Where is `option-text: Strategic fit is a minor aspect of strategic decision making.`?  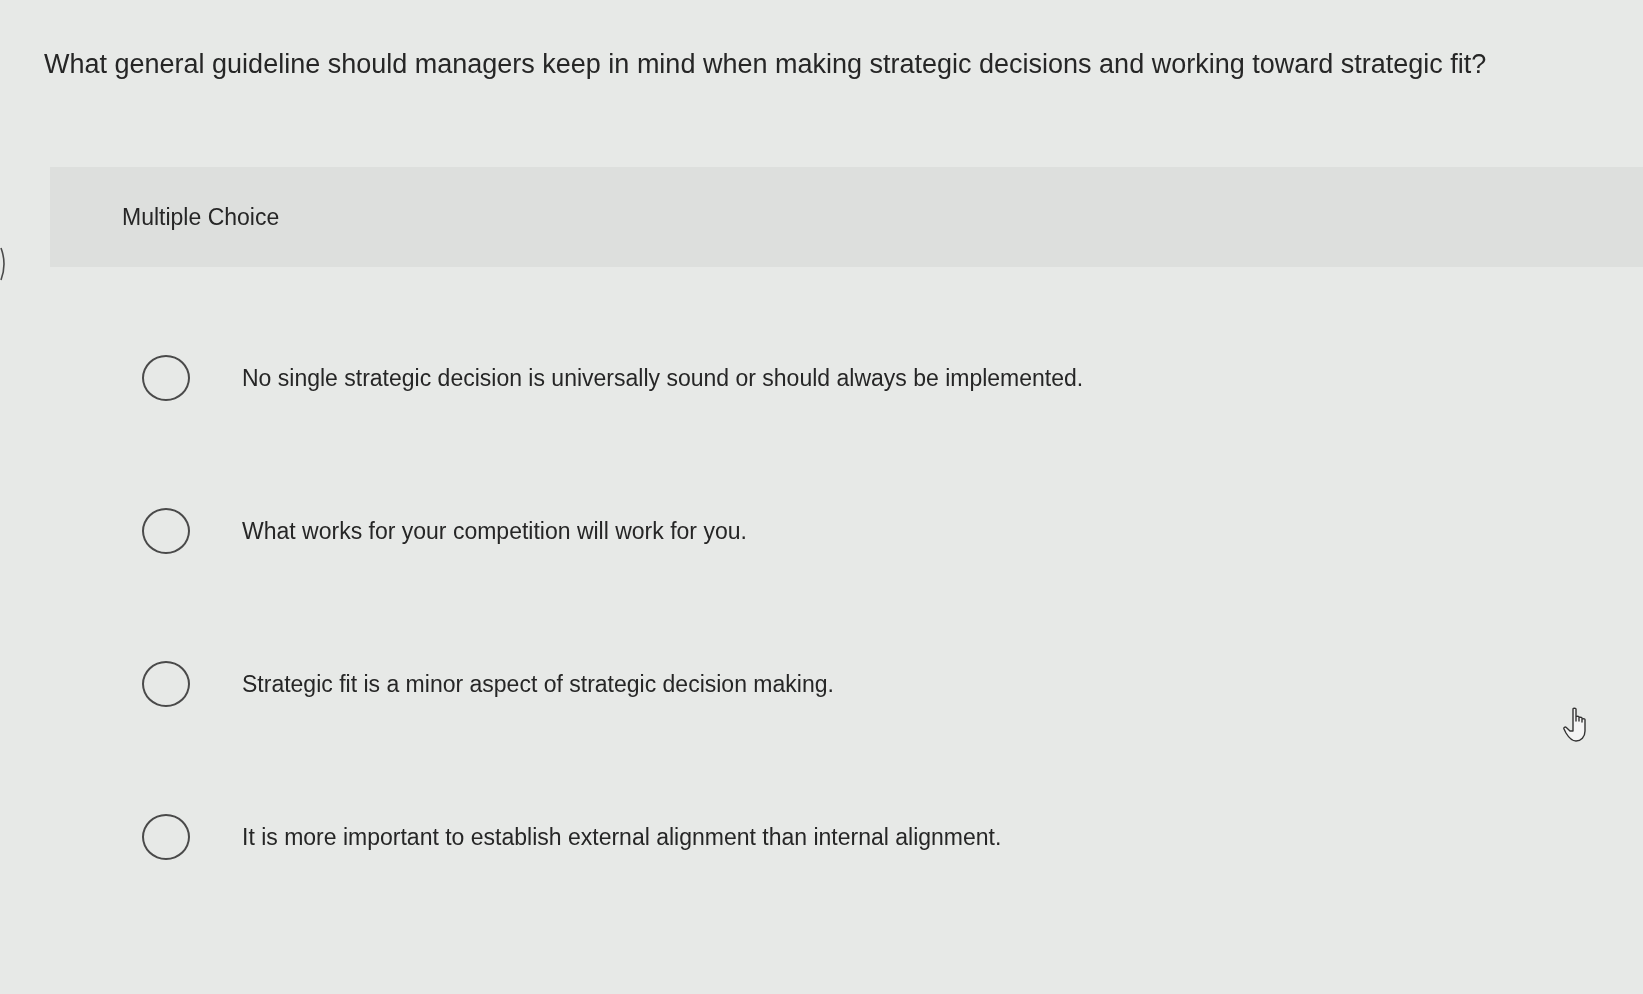 option-text: Strategic fit is a minor aspect of strategic decision making. is located at coordinates (538, 684).